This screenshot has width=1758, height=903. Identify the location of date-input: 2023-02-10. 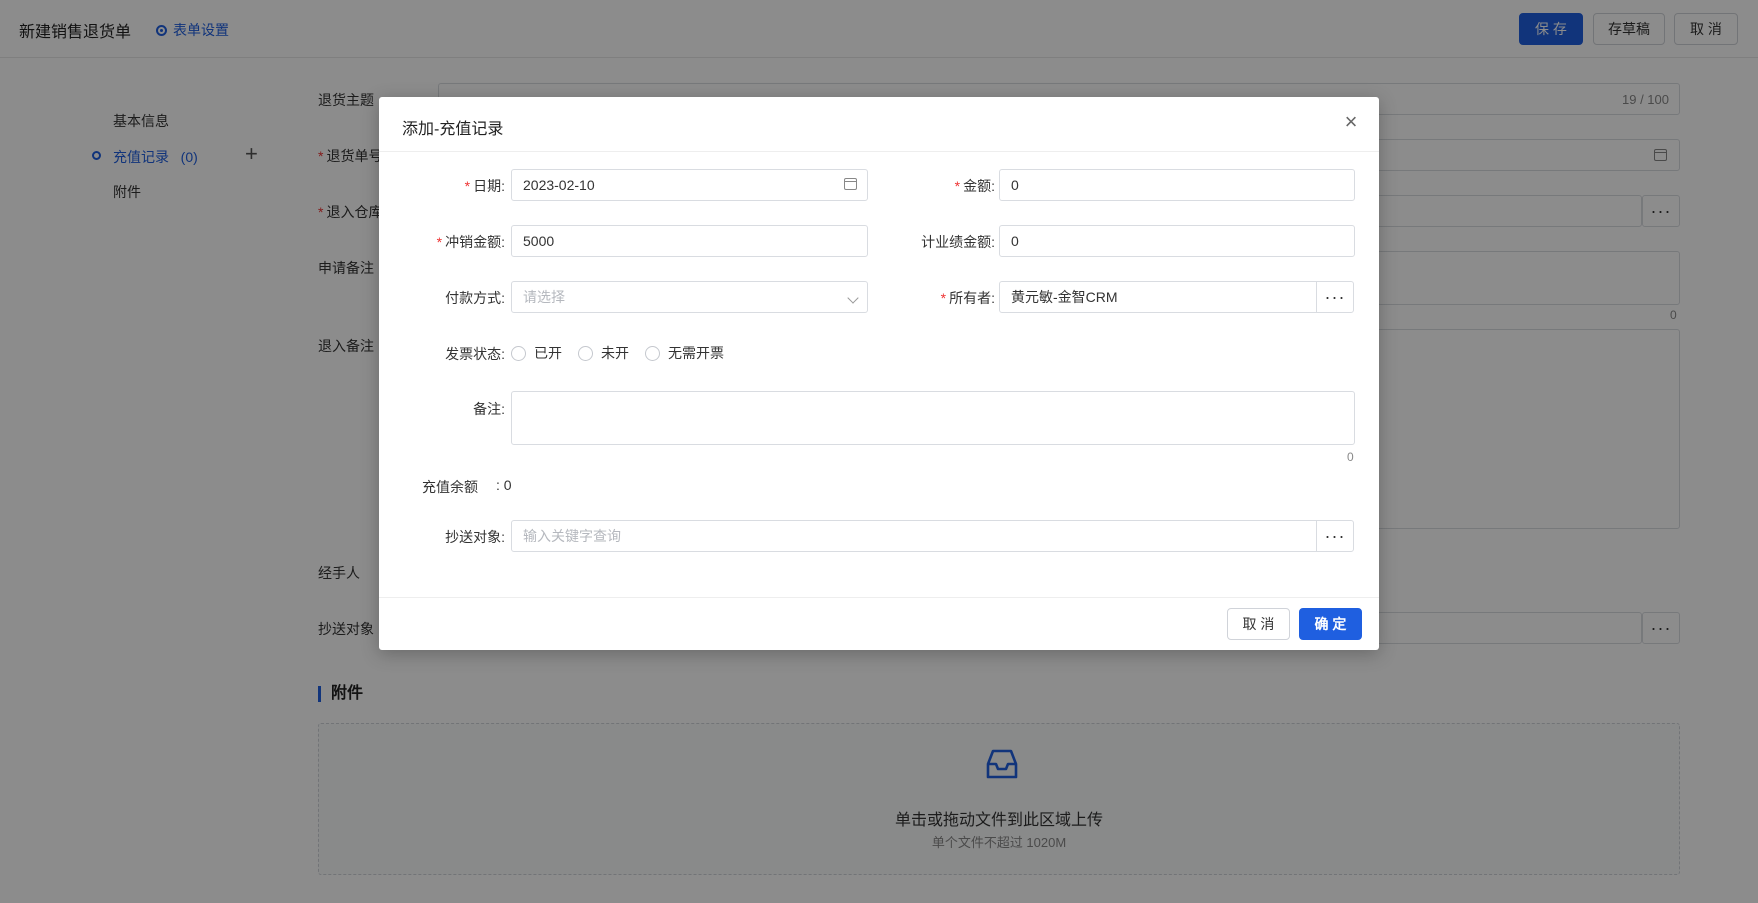
(689, 185).